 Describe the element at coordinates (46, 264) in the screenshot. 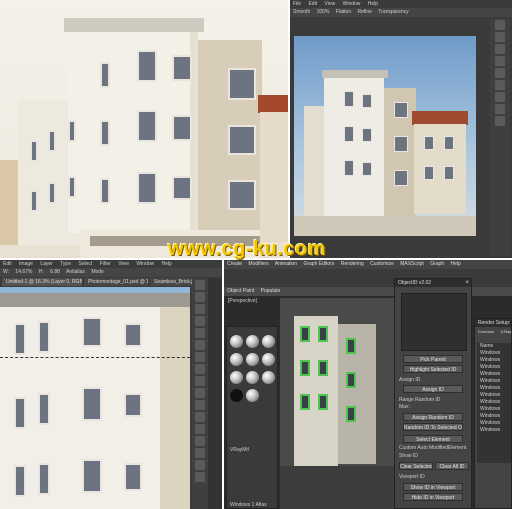

I see `menu-item: Layer` at that location.